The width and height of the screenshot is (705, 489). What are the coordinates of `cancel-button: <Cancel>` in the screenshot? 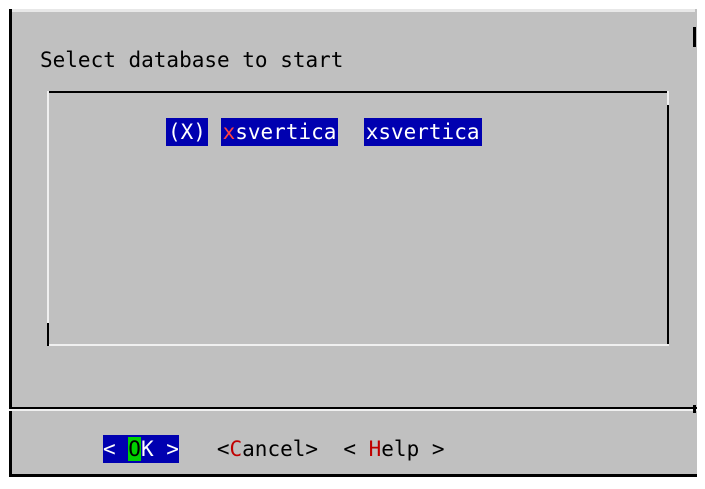 It's located at (267, 449).